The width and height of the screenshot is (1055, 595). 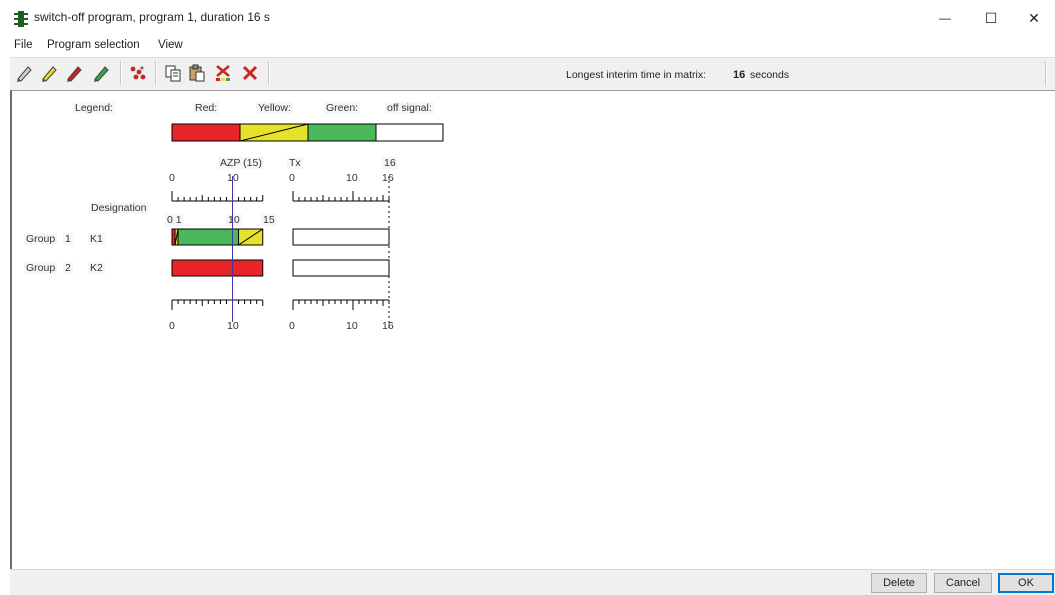 What do you see at coordinates (341, 237) in the screenshot?
I see `group1-off-signal-box` at bounding box center [341, 237].